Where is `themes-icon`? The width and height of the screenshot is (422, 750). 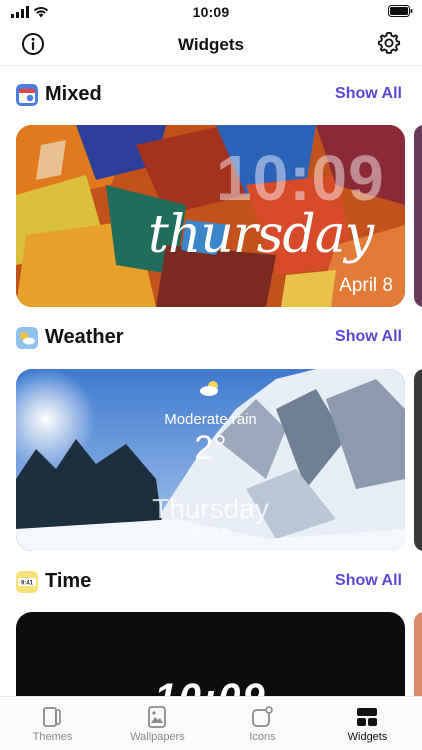
themes-icon is located at coordinates (52, 717).